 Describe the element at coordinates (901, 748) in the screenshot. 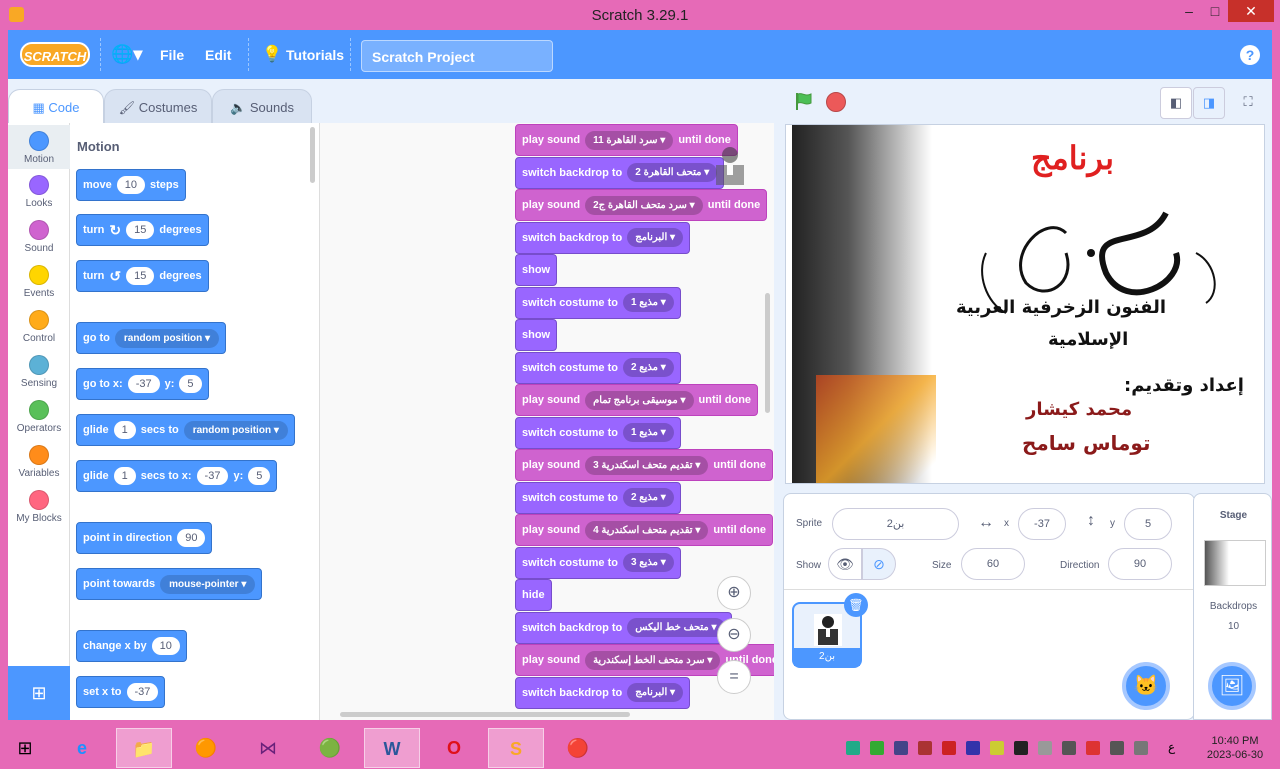

I see `tray-monitor-icon` at that location.